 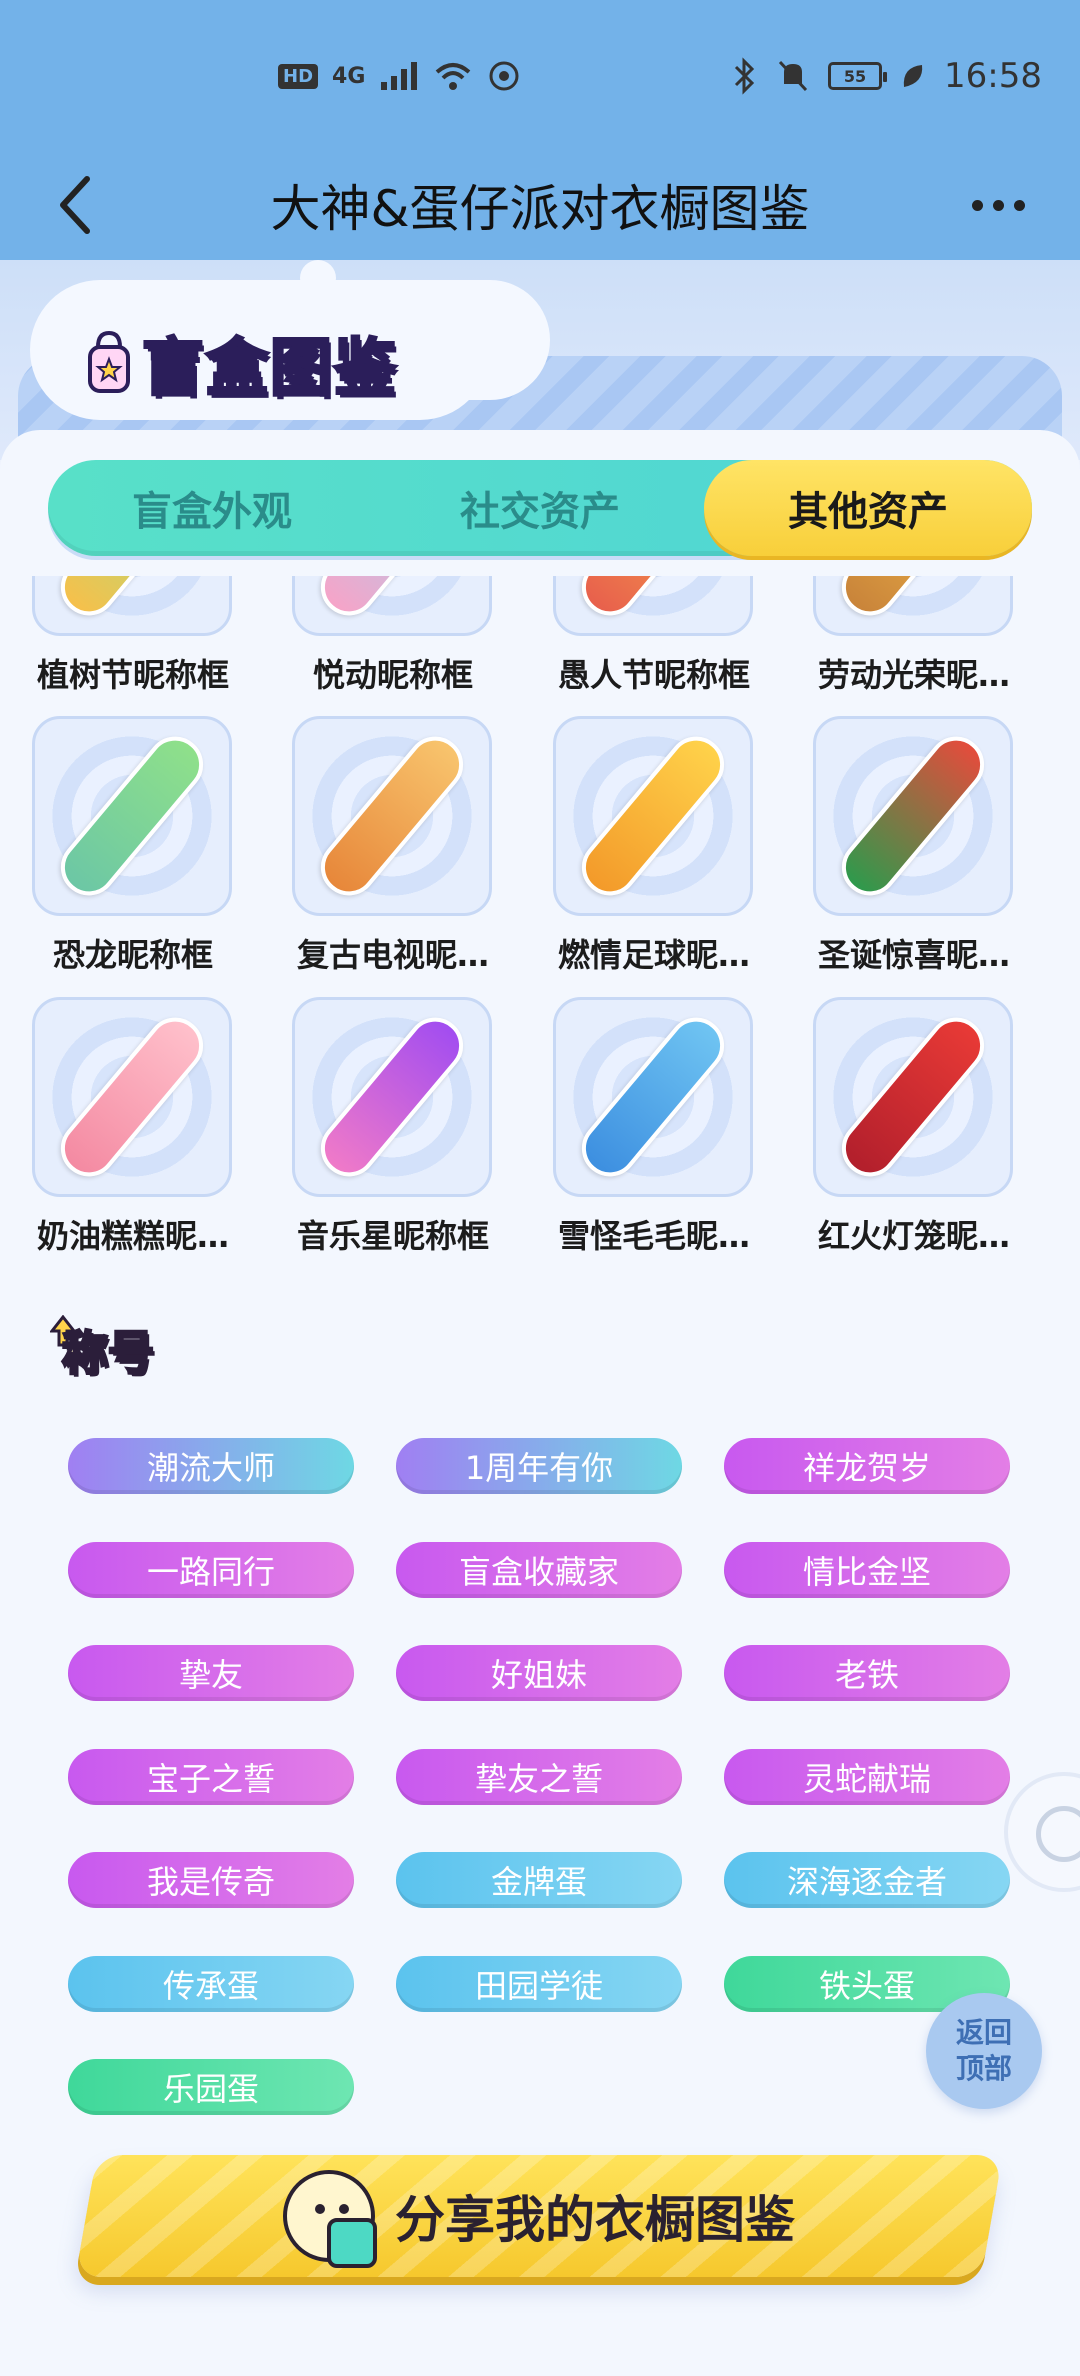 I want to click on grid-item-label: 愚人节昵称框, so click(x=653, y=675).